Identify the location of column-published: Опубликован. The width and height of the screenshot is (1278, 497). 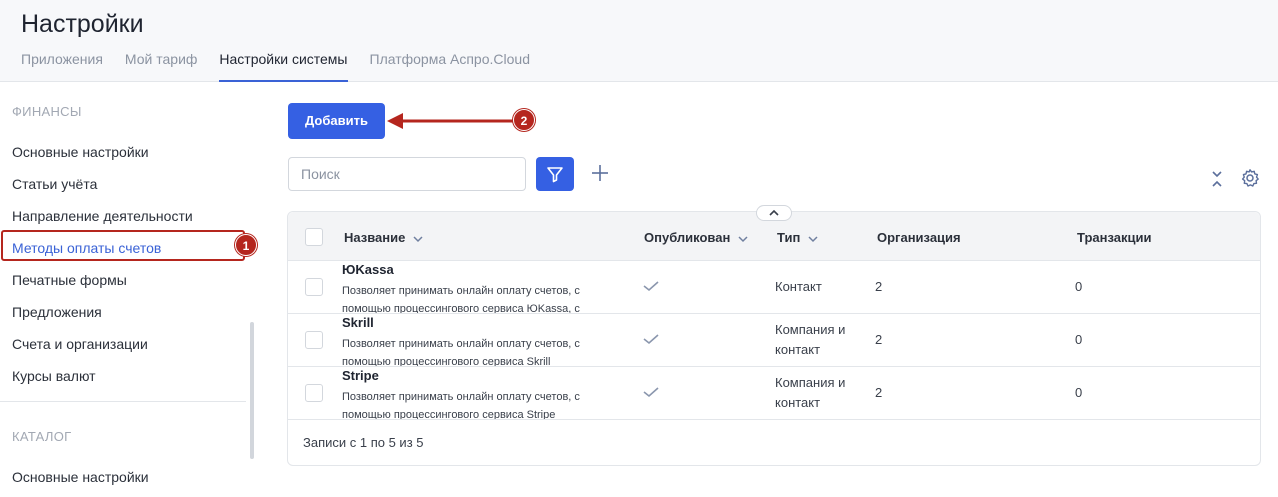
(696, 237).